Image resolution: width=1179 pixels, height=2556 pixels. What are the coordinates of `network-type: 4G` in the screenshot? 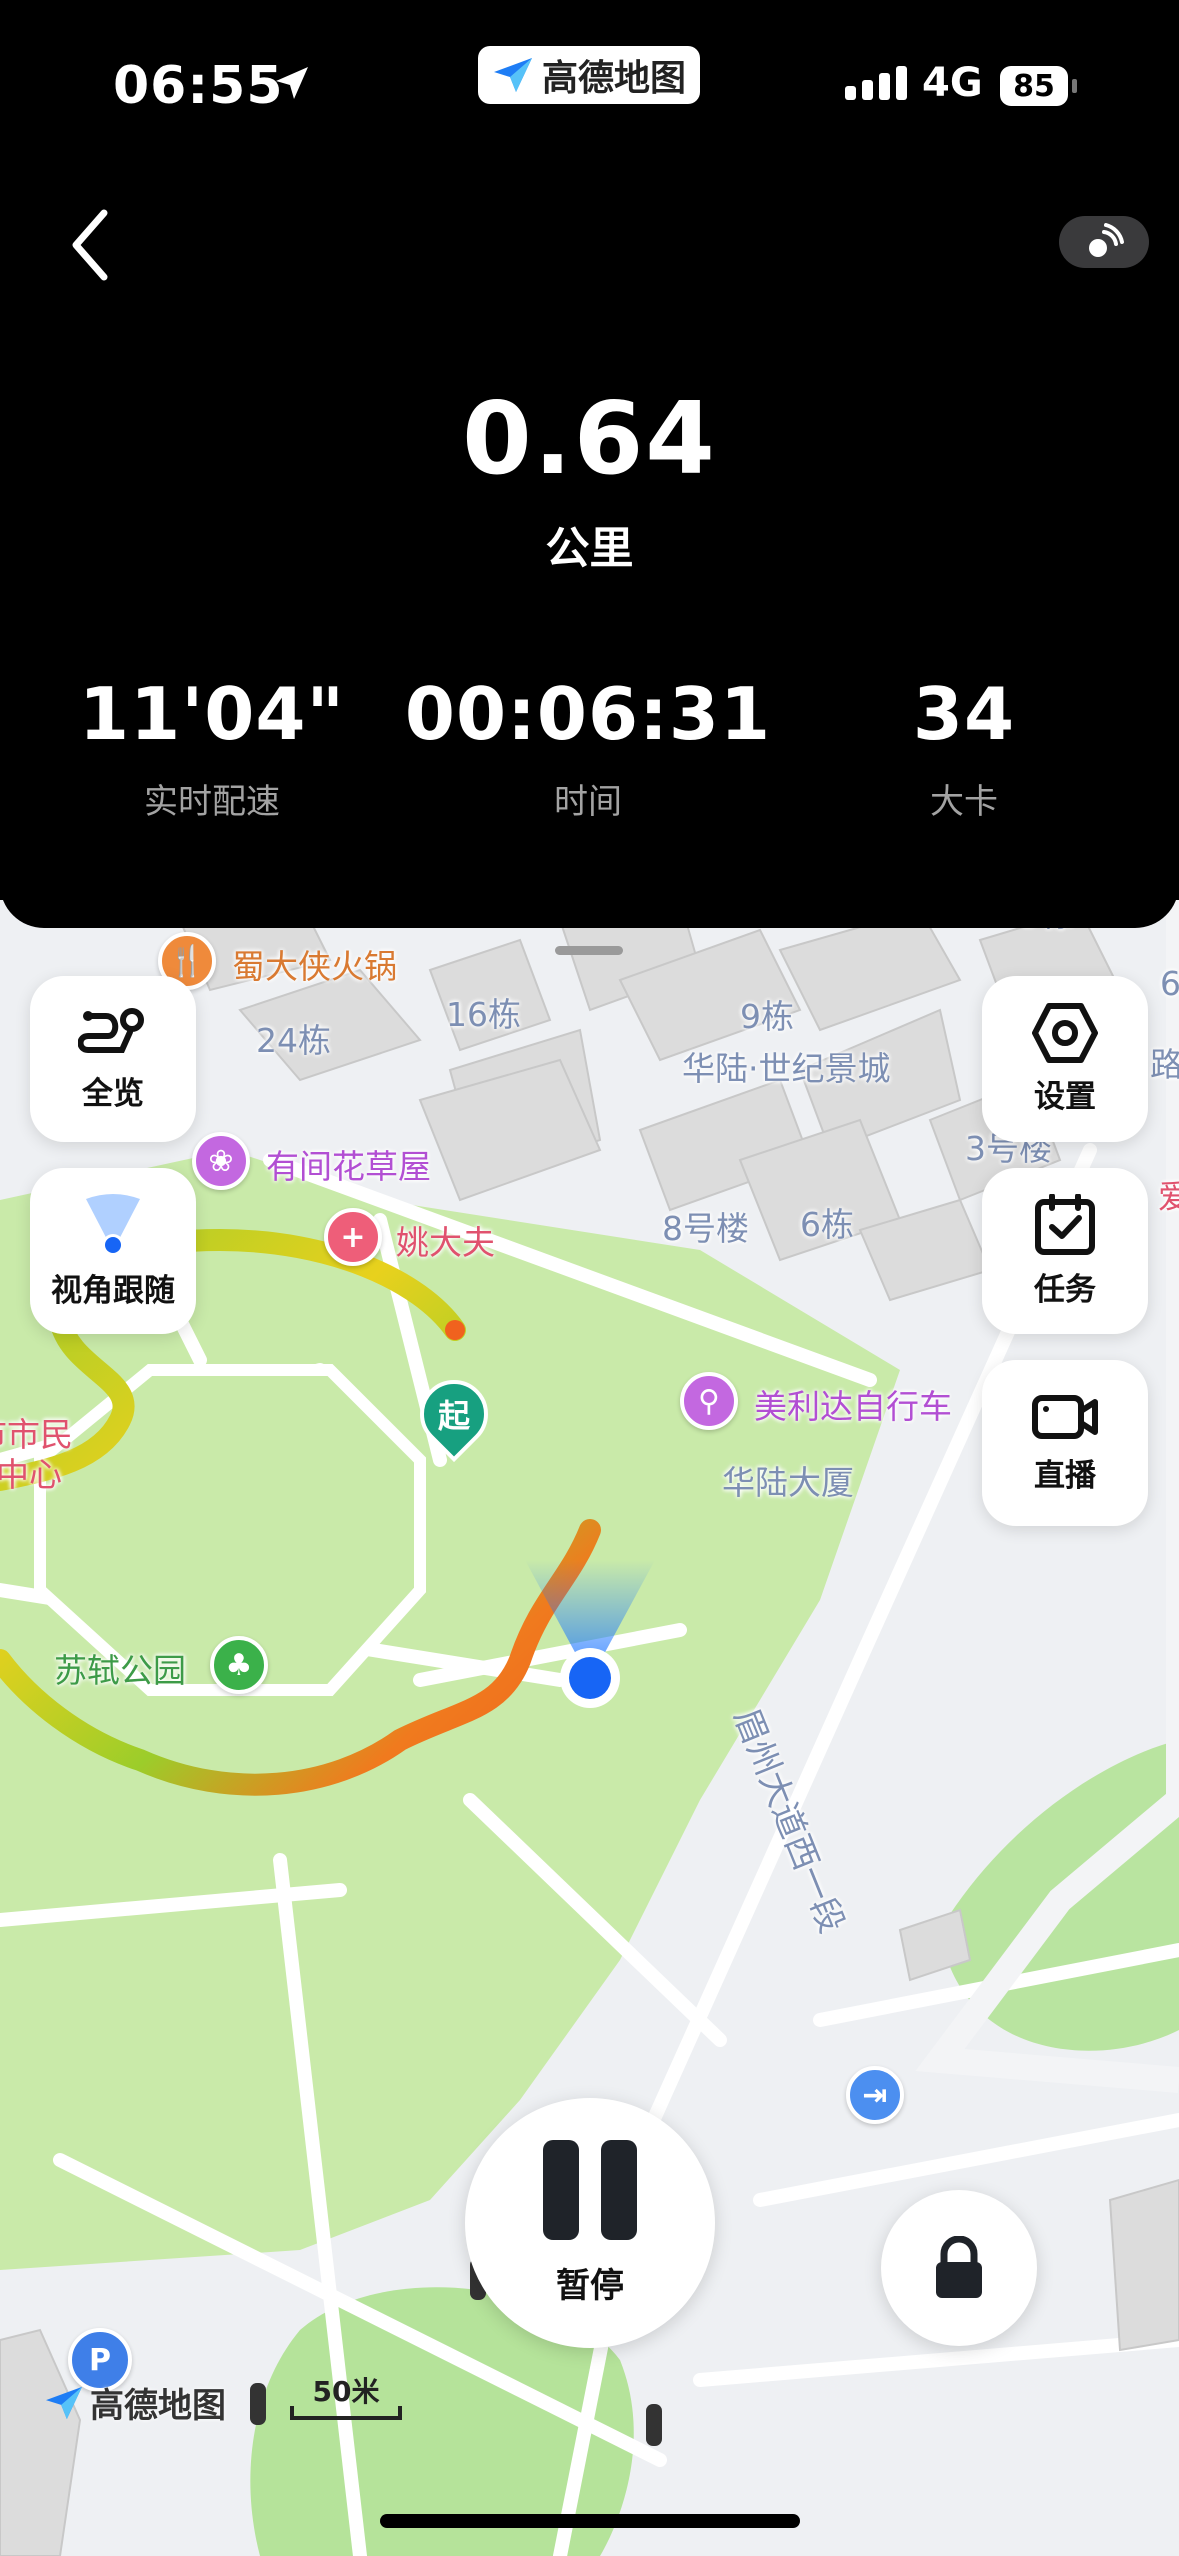 It's located at (952, 83).